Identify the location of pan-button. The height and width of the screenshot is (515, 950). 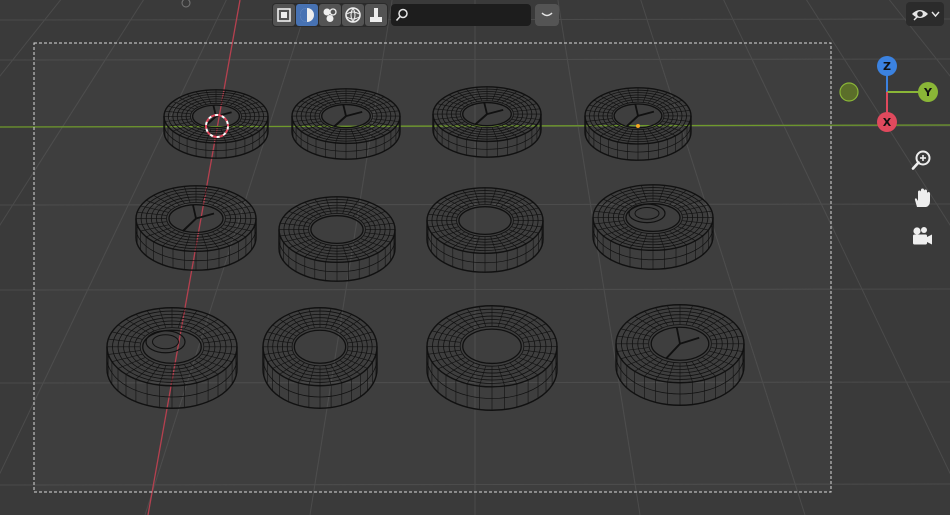
(922, 198).